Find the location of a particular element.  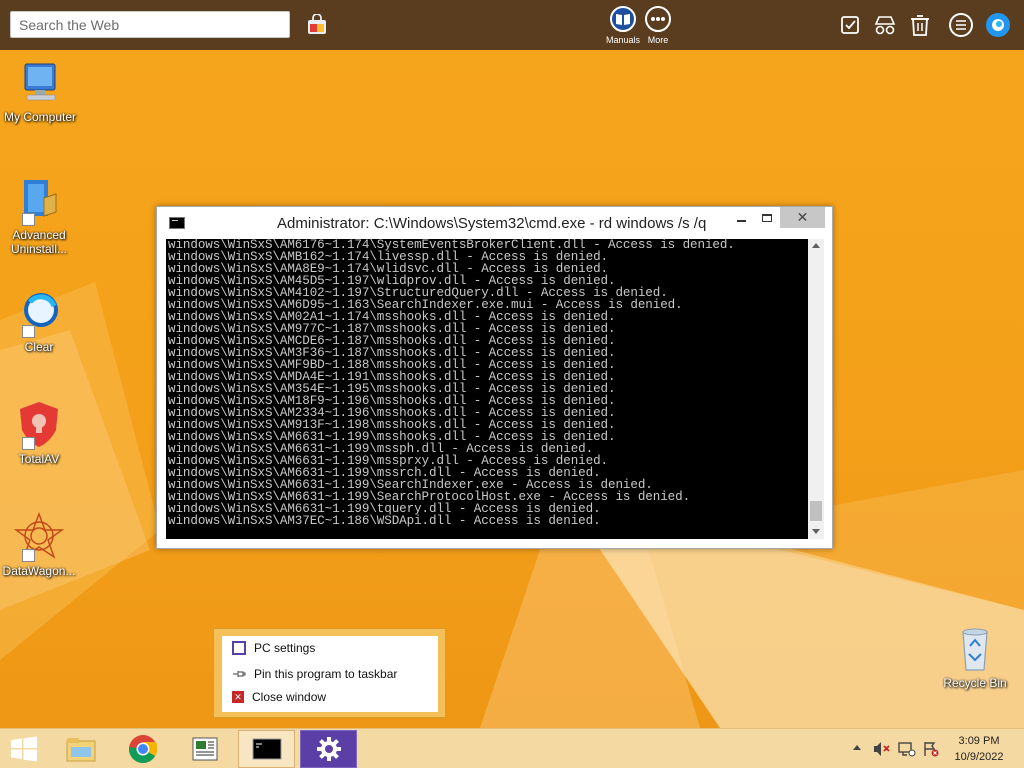

minimize-button is located at coordinates (741, 217).